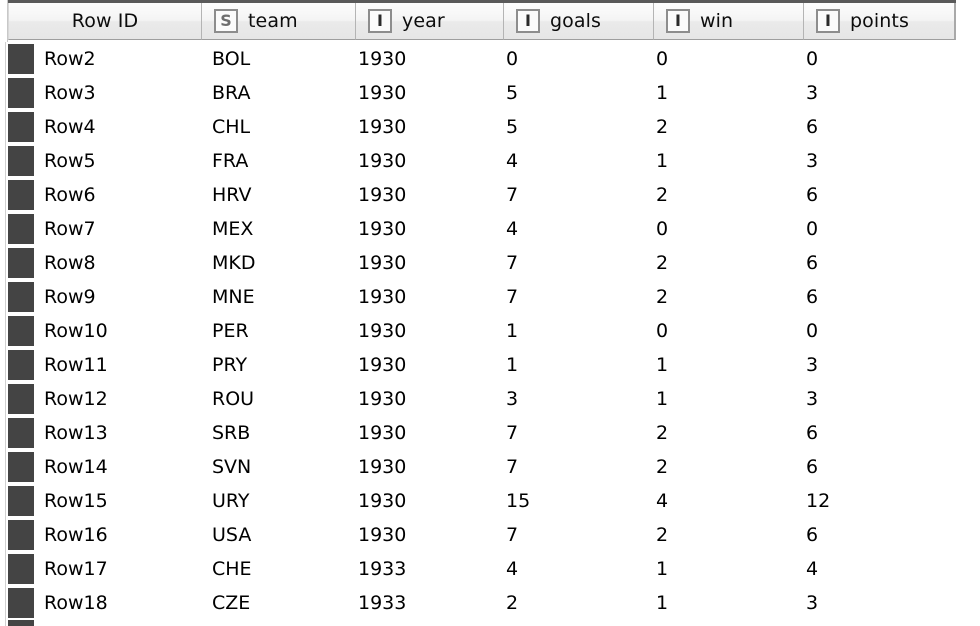  Describe the element at coordinates (869, 501) in the screenshot. I see `cell-points: 12` at that location.